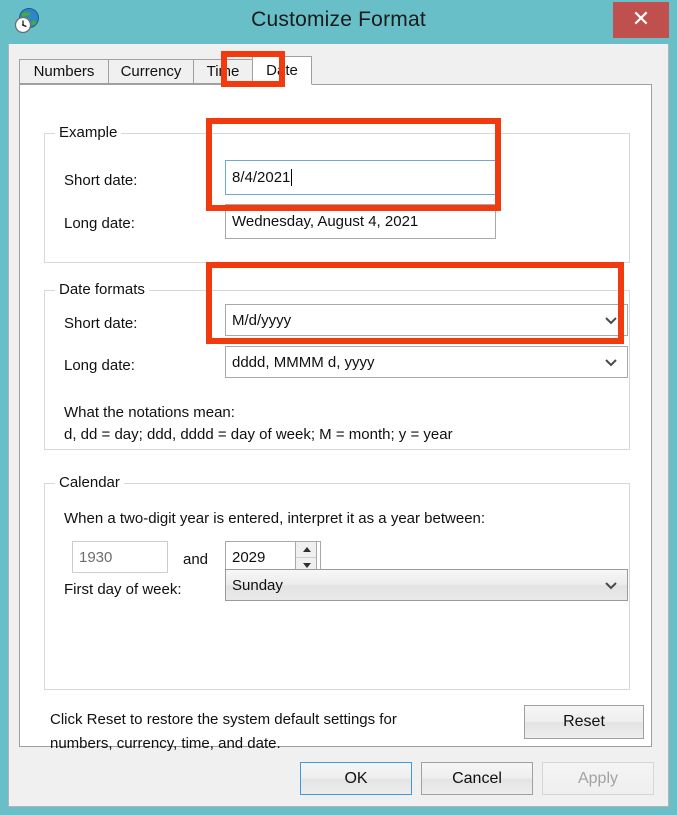 The height and width of the screenshot is (815, 677). I want to click on calendar-group-title: Calendar, so click(89, 482).